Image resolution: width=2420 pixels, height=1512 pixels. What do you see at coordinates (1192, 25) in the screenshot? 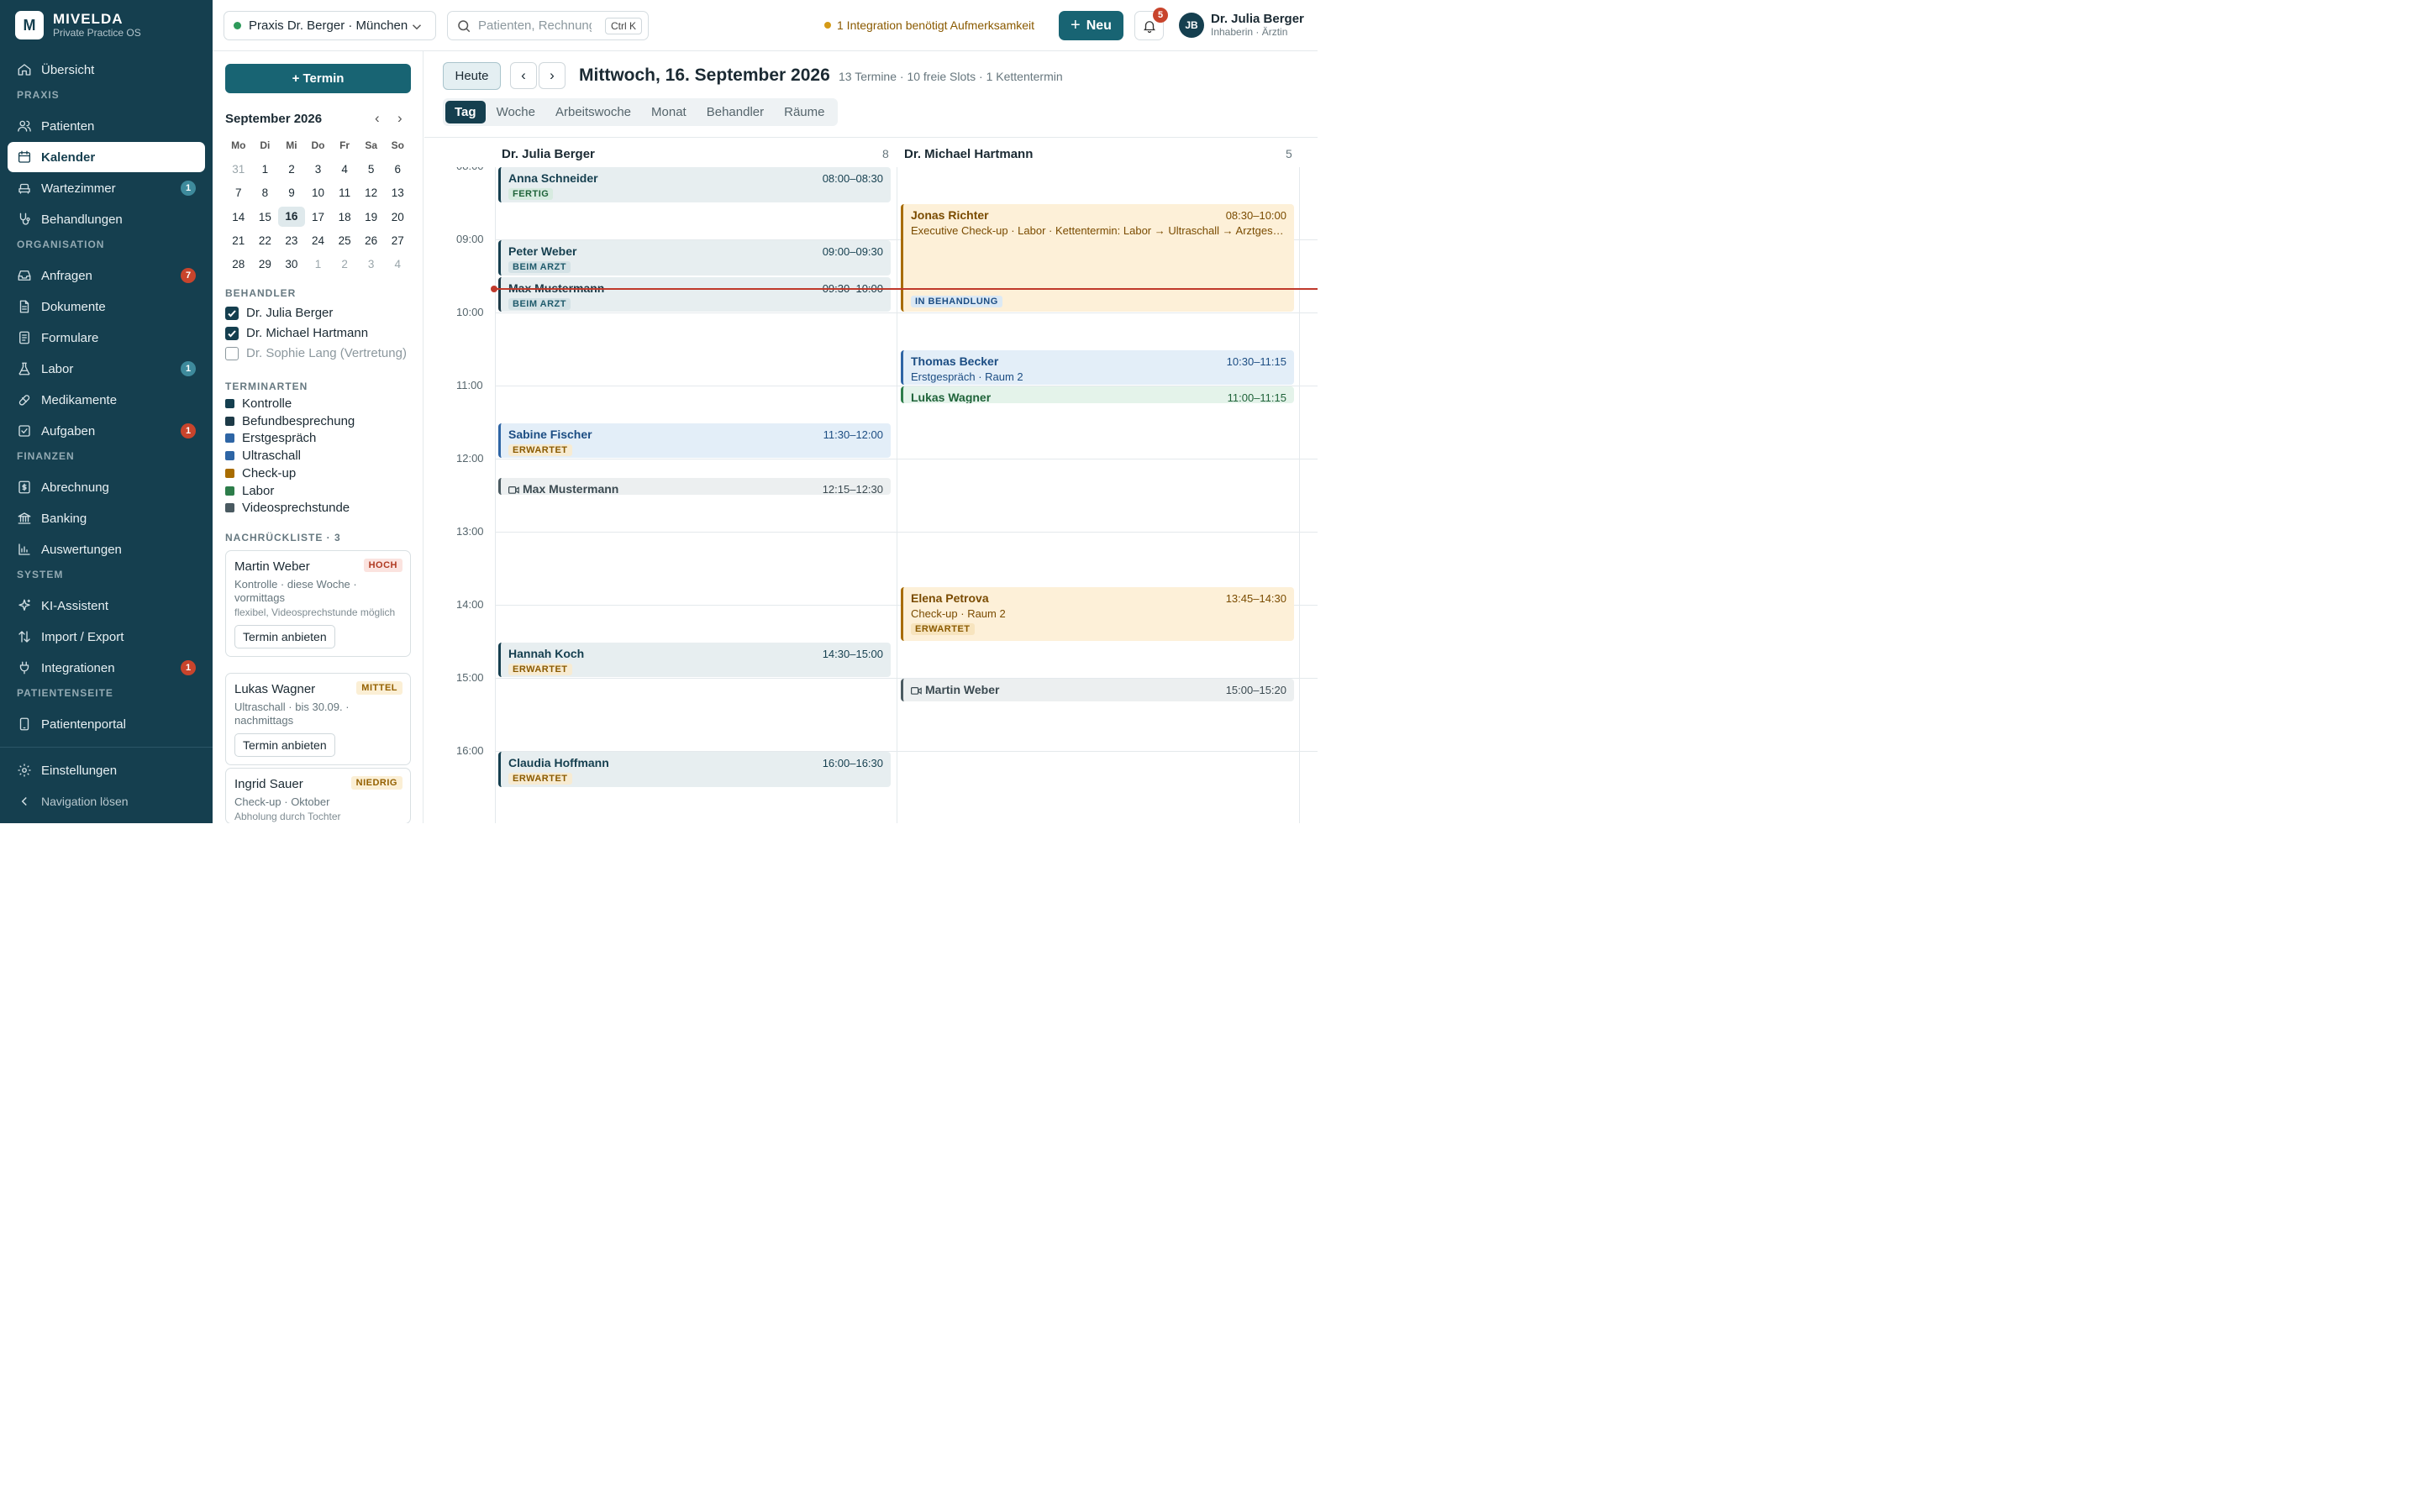
I see `avatar: JB` at bounding box center [1192, 25].